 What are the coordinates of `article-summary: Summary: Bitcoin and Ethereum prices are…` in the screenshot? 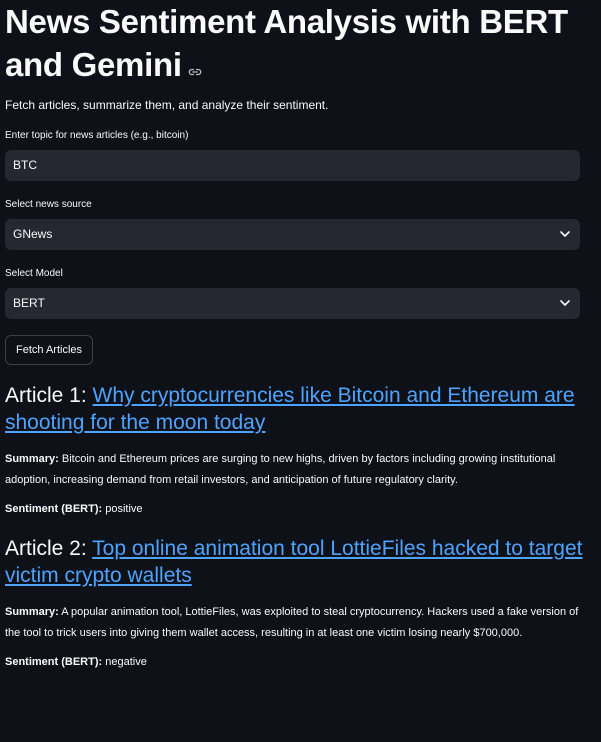 It's located at (292, 470).